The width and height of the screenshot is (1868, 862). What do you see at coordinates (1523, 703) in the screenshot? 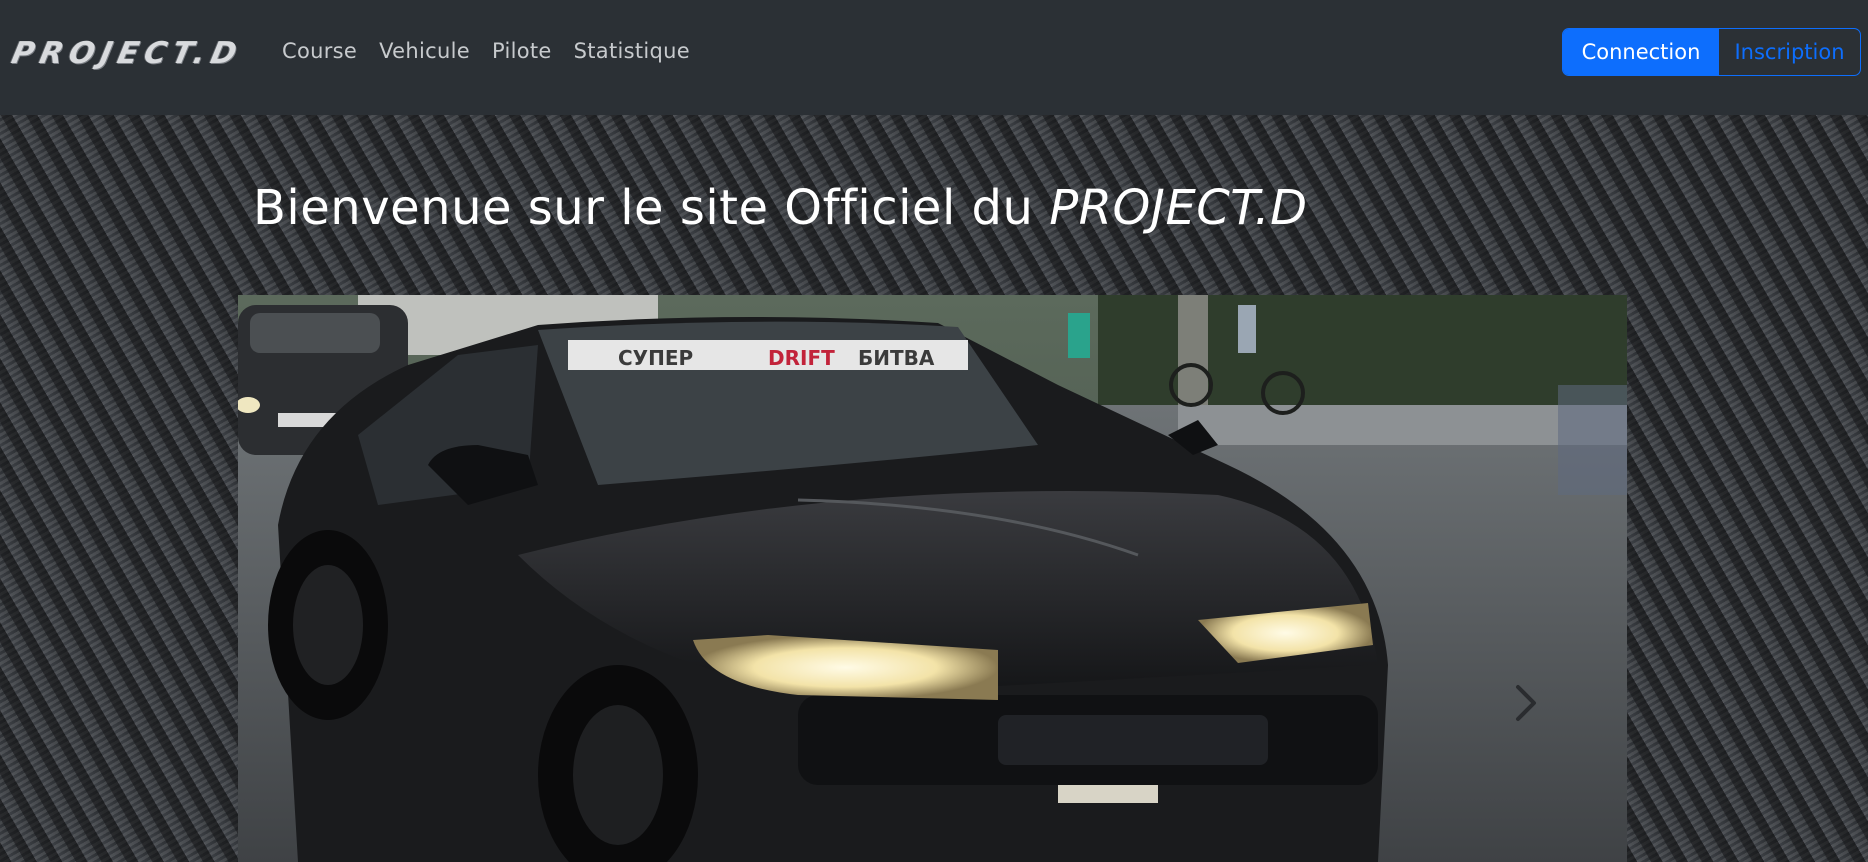
I see `chevron-right-icon` at bounding box center [1523, 703].